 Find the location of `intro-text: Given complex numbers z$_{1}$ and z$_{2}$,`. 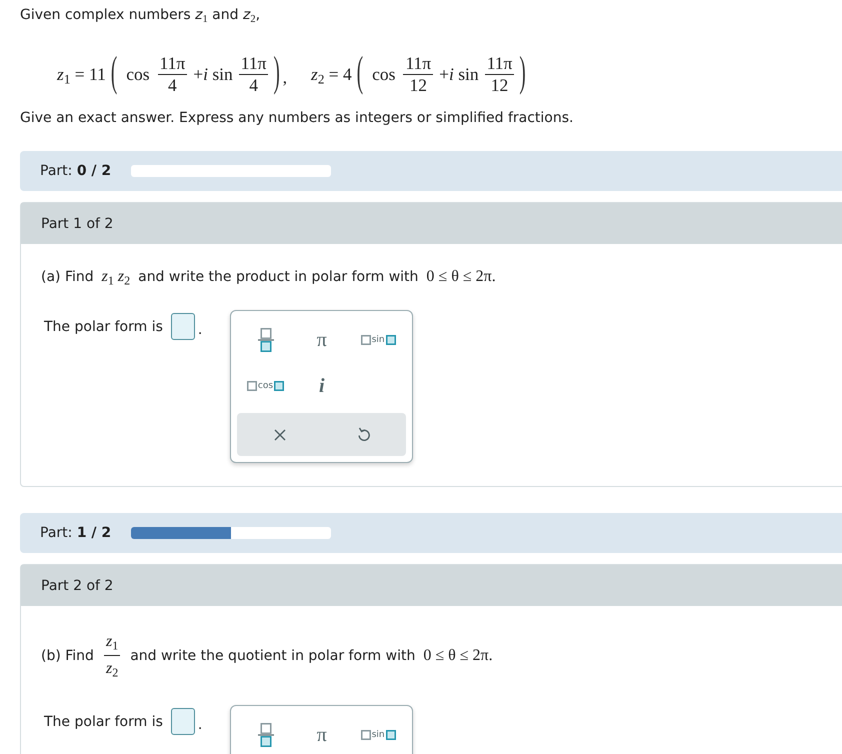

intro-text: Given complex numbers z$_{1}$ and z$_{2}$, is located at coordinates (140, 15).